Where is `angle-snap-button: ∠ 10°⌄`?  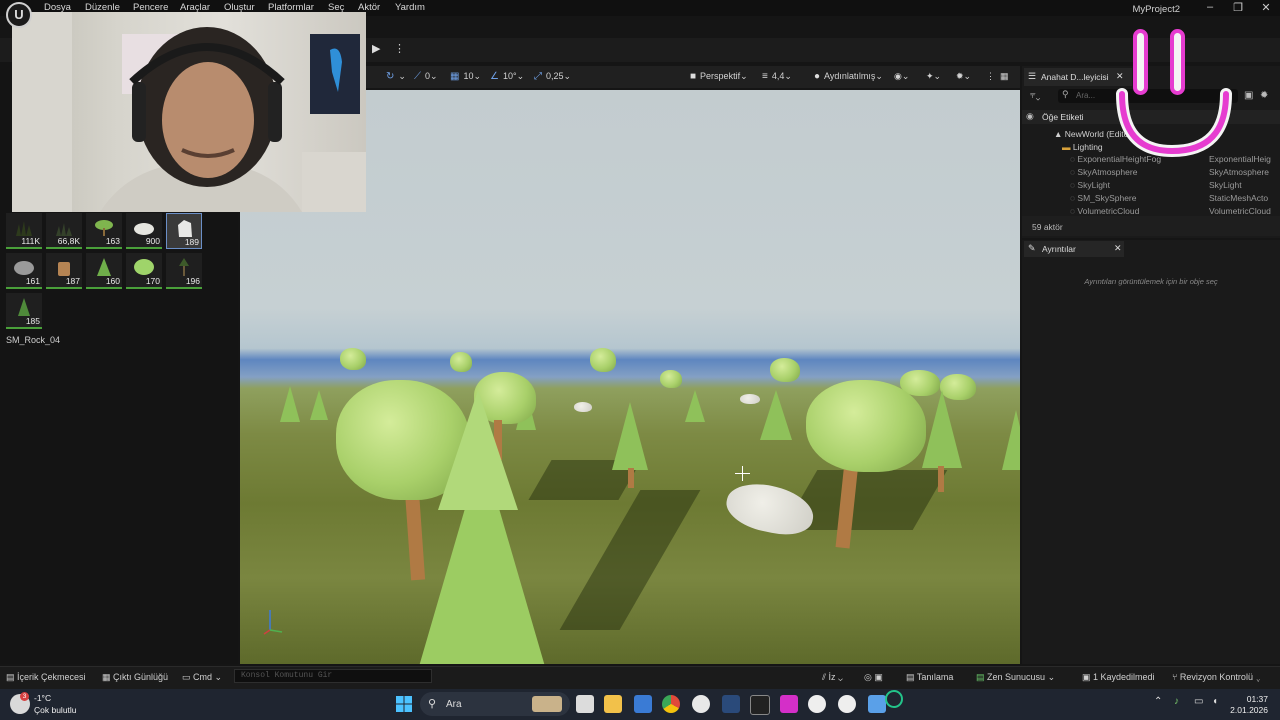 angle-snap-button: ∠ 10°⌄ is located at coordinates (507, 76).